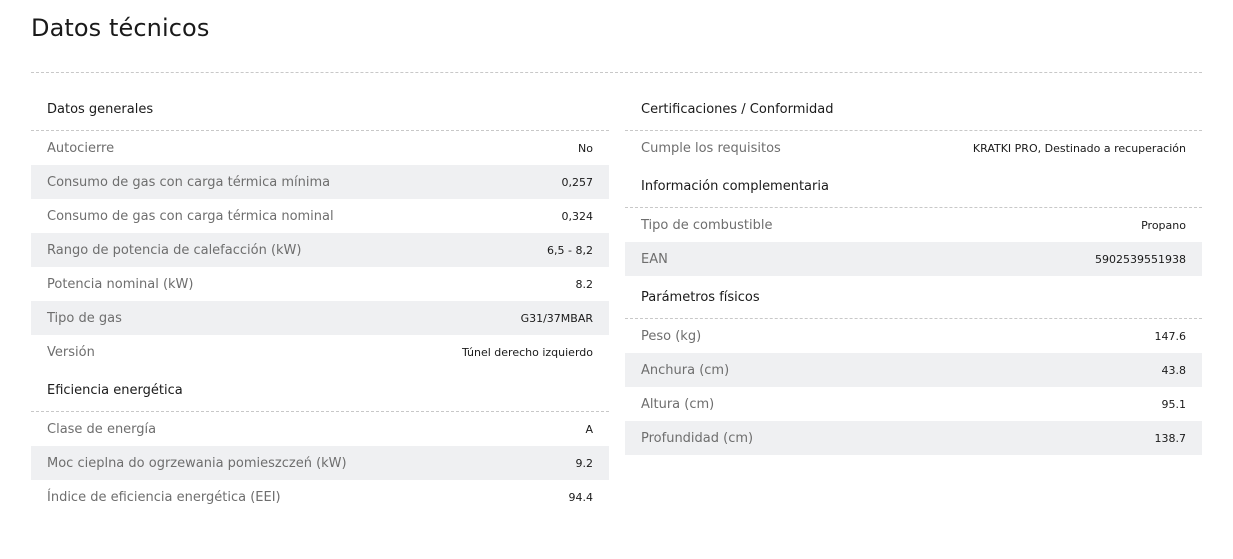  I want to click on spec-value: Túnel derecho izquierdo, so click(527, 352).